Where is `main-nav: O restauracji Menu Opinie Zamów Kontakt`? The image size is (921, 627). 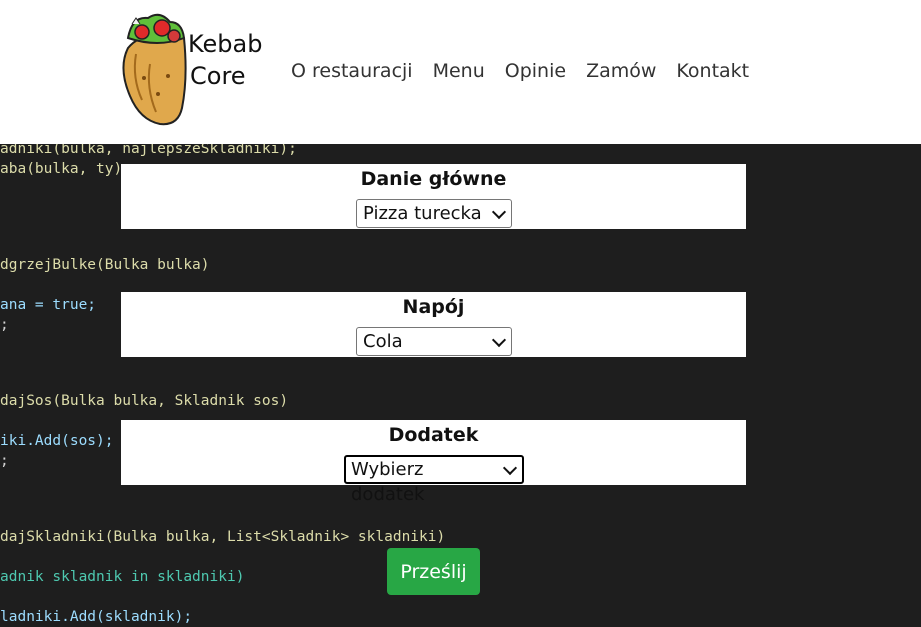 main-nav: O restauracji Menu Opinie Zamów Kontakt is located at coordinates (530, 71).